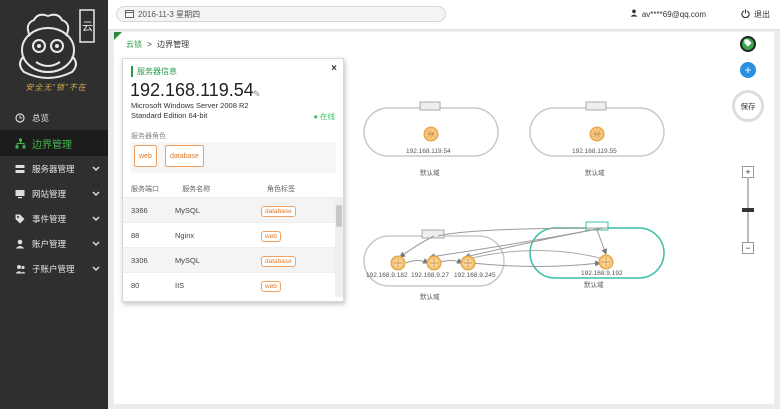  What do you see at coordinates (387, 275) in the screenshot?
I see `node-ip: 192.168.9.182` at bounding box center [387, 275].